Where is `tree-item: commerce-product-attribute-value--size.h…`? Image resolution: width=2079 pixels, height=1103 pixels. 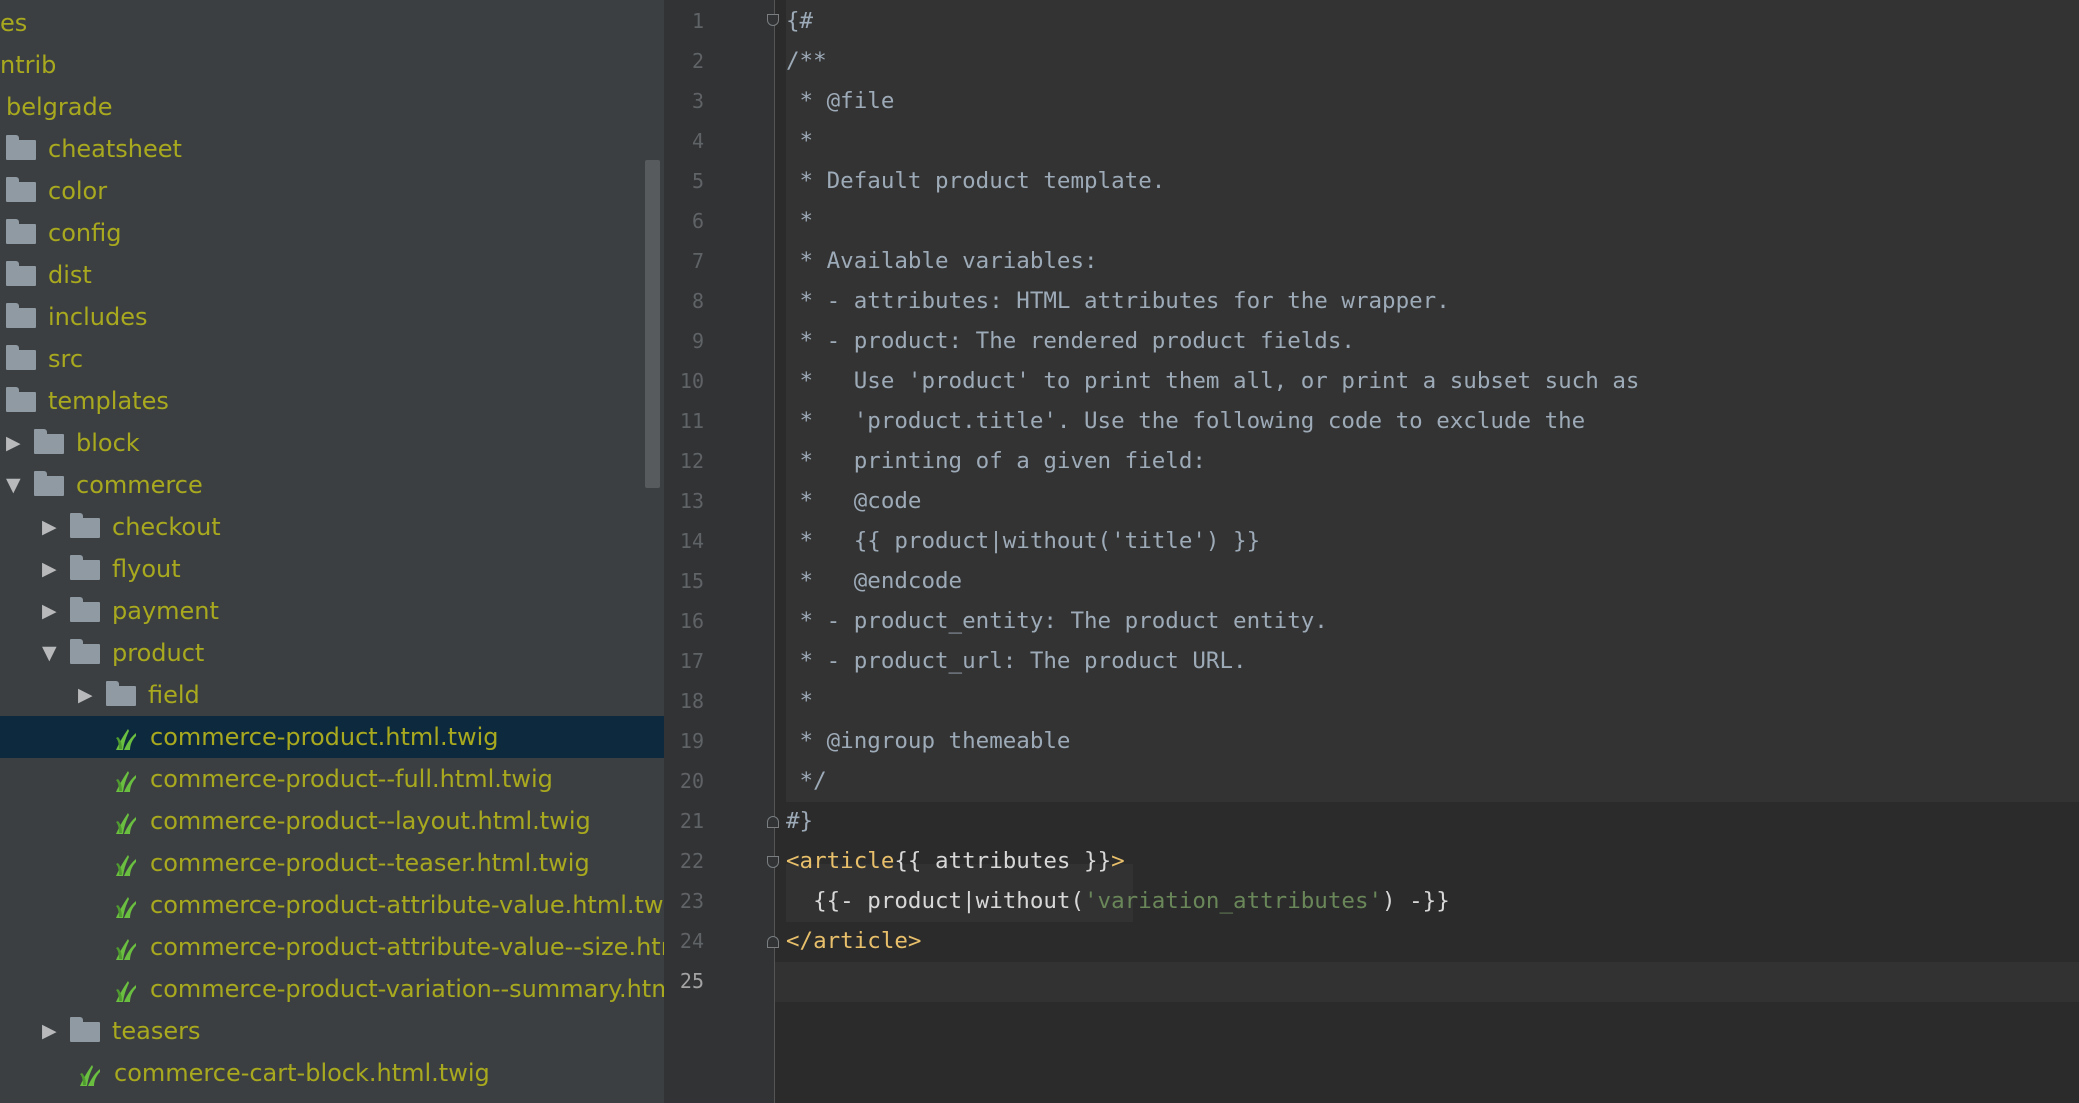 tree-item: commerce-product-attribute-value--size.h… is located at coordinates (332, 947).